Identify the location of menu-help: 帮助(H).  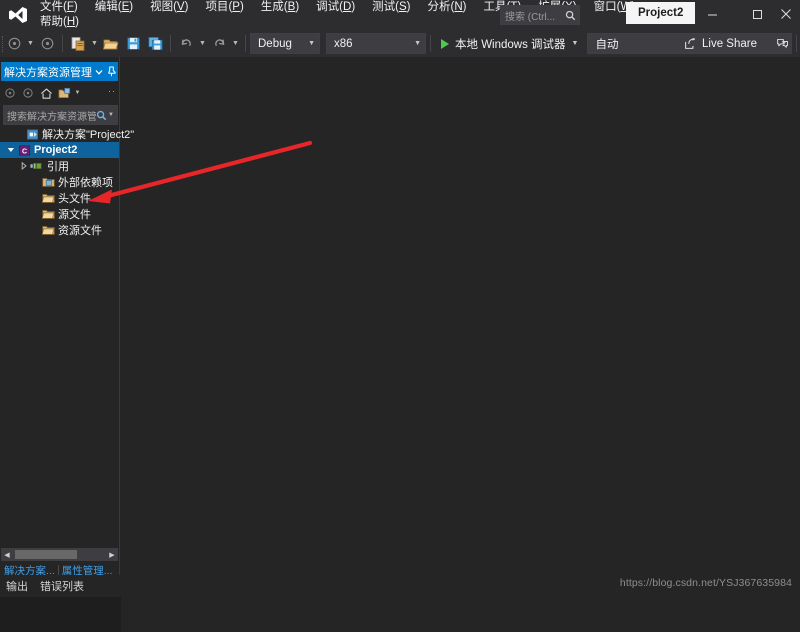
(60, 22).